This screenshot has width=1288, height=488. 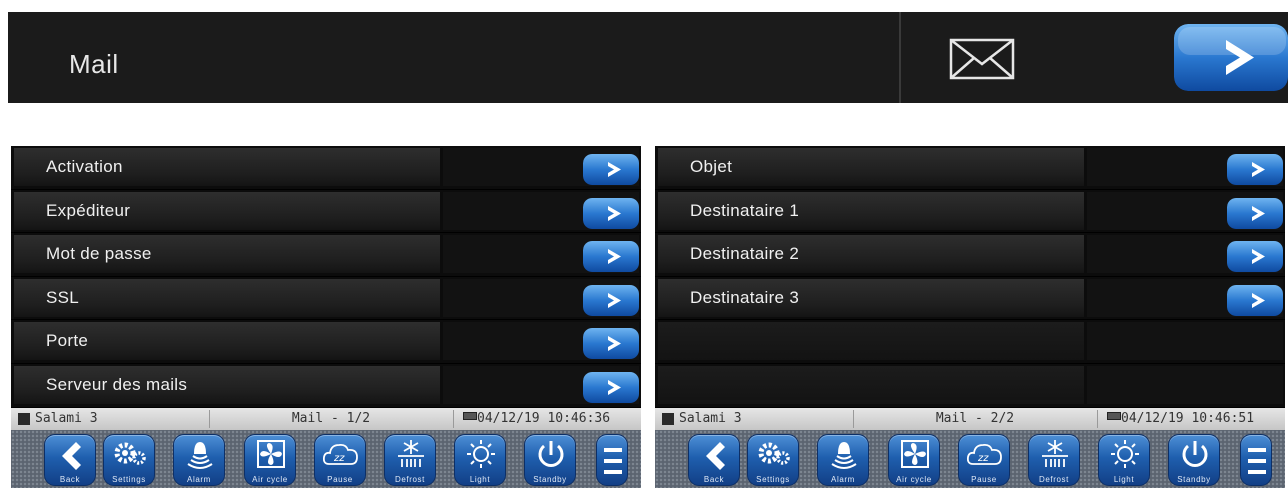 What do you see at coordinates (745, 210) in the screenshot?
I see `row-label: Destinataire 1` at bounding box center [745, 210].